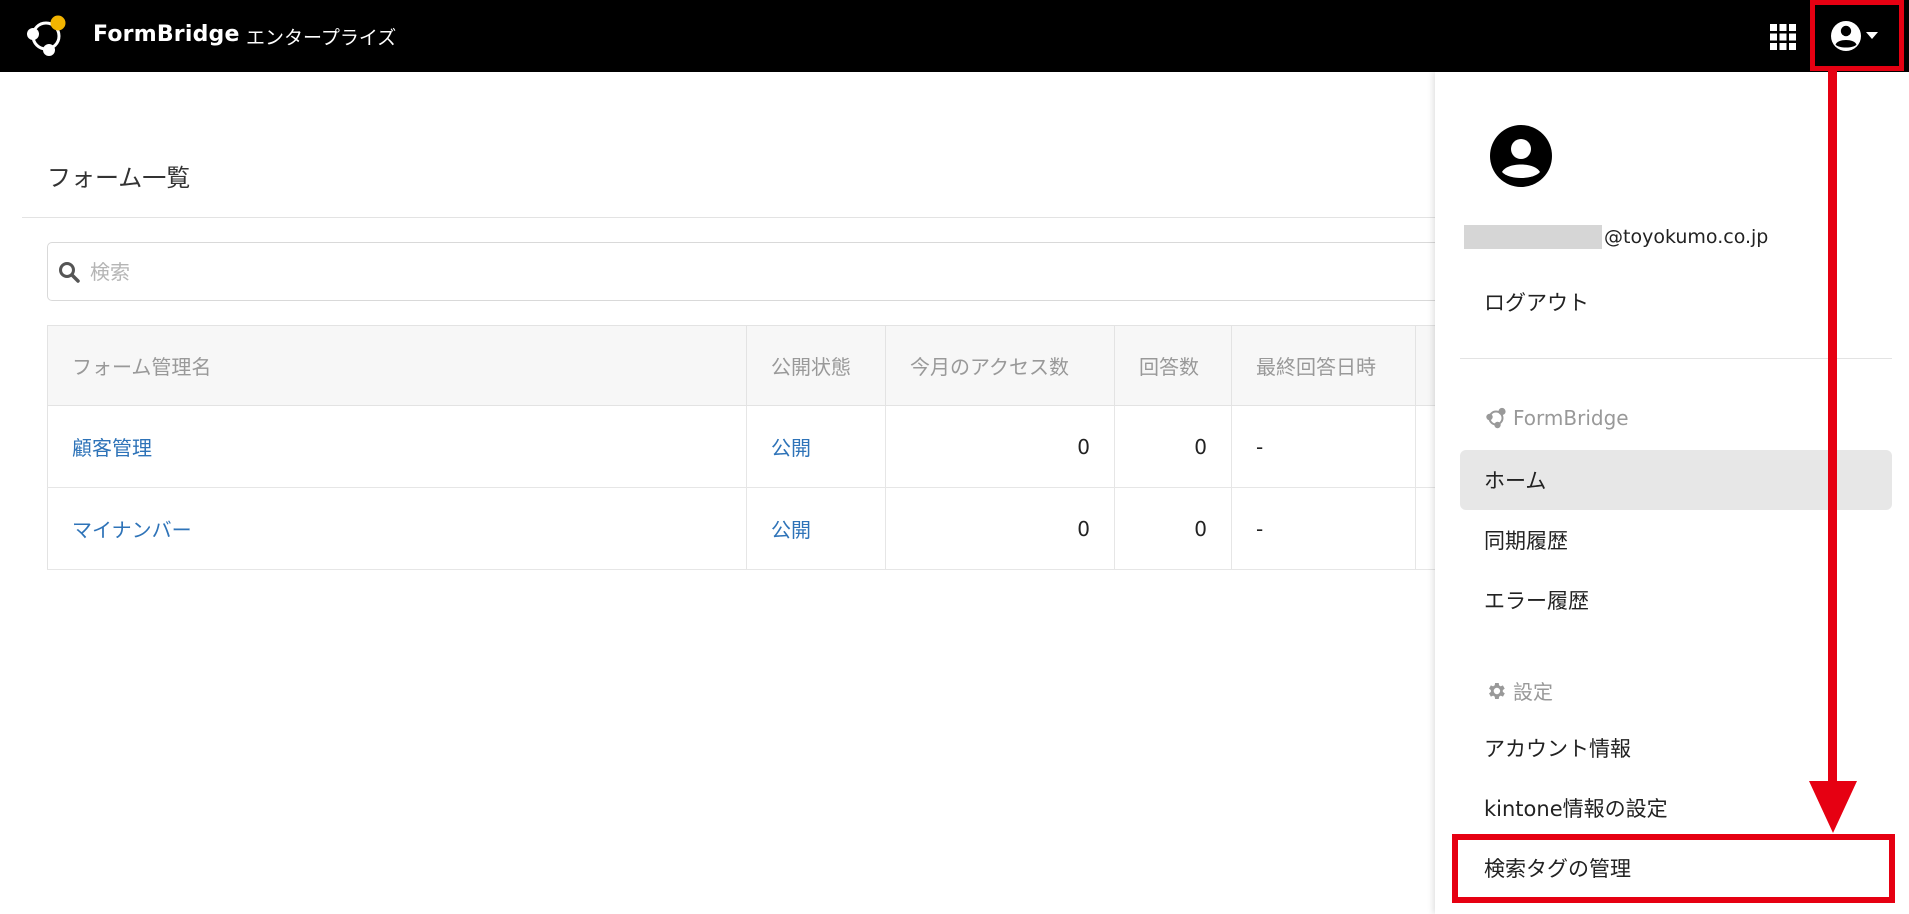 This screenshot has width=1909, height=914. I want to click on table-row: 顧客管理 公開 0 0 -, so click(757, 446).